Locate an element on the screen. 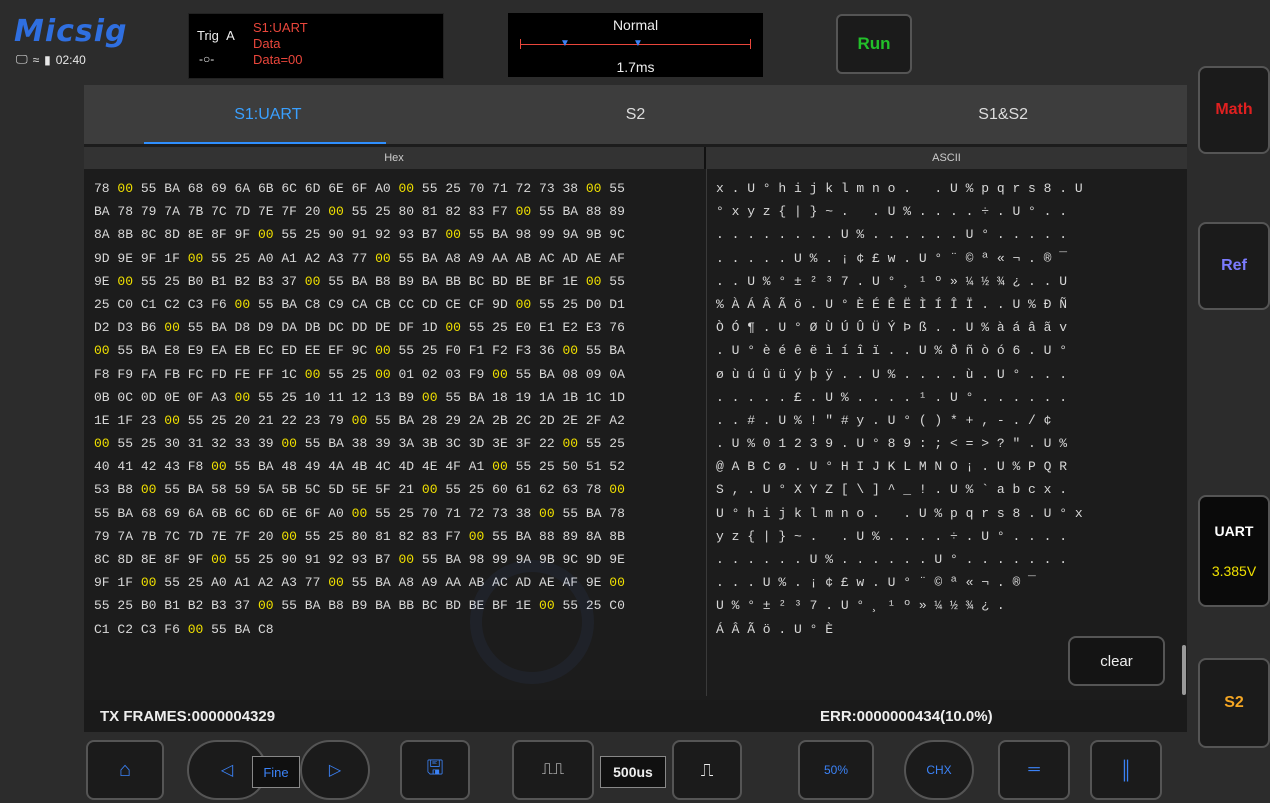  monitor-icon: 🖵 is located at coordinates (22, 59).